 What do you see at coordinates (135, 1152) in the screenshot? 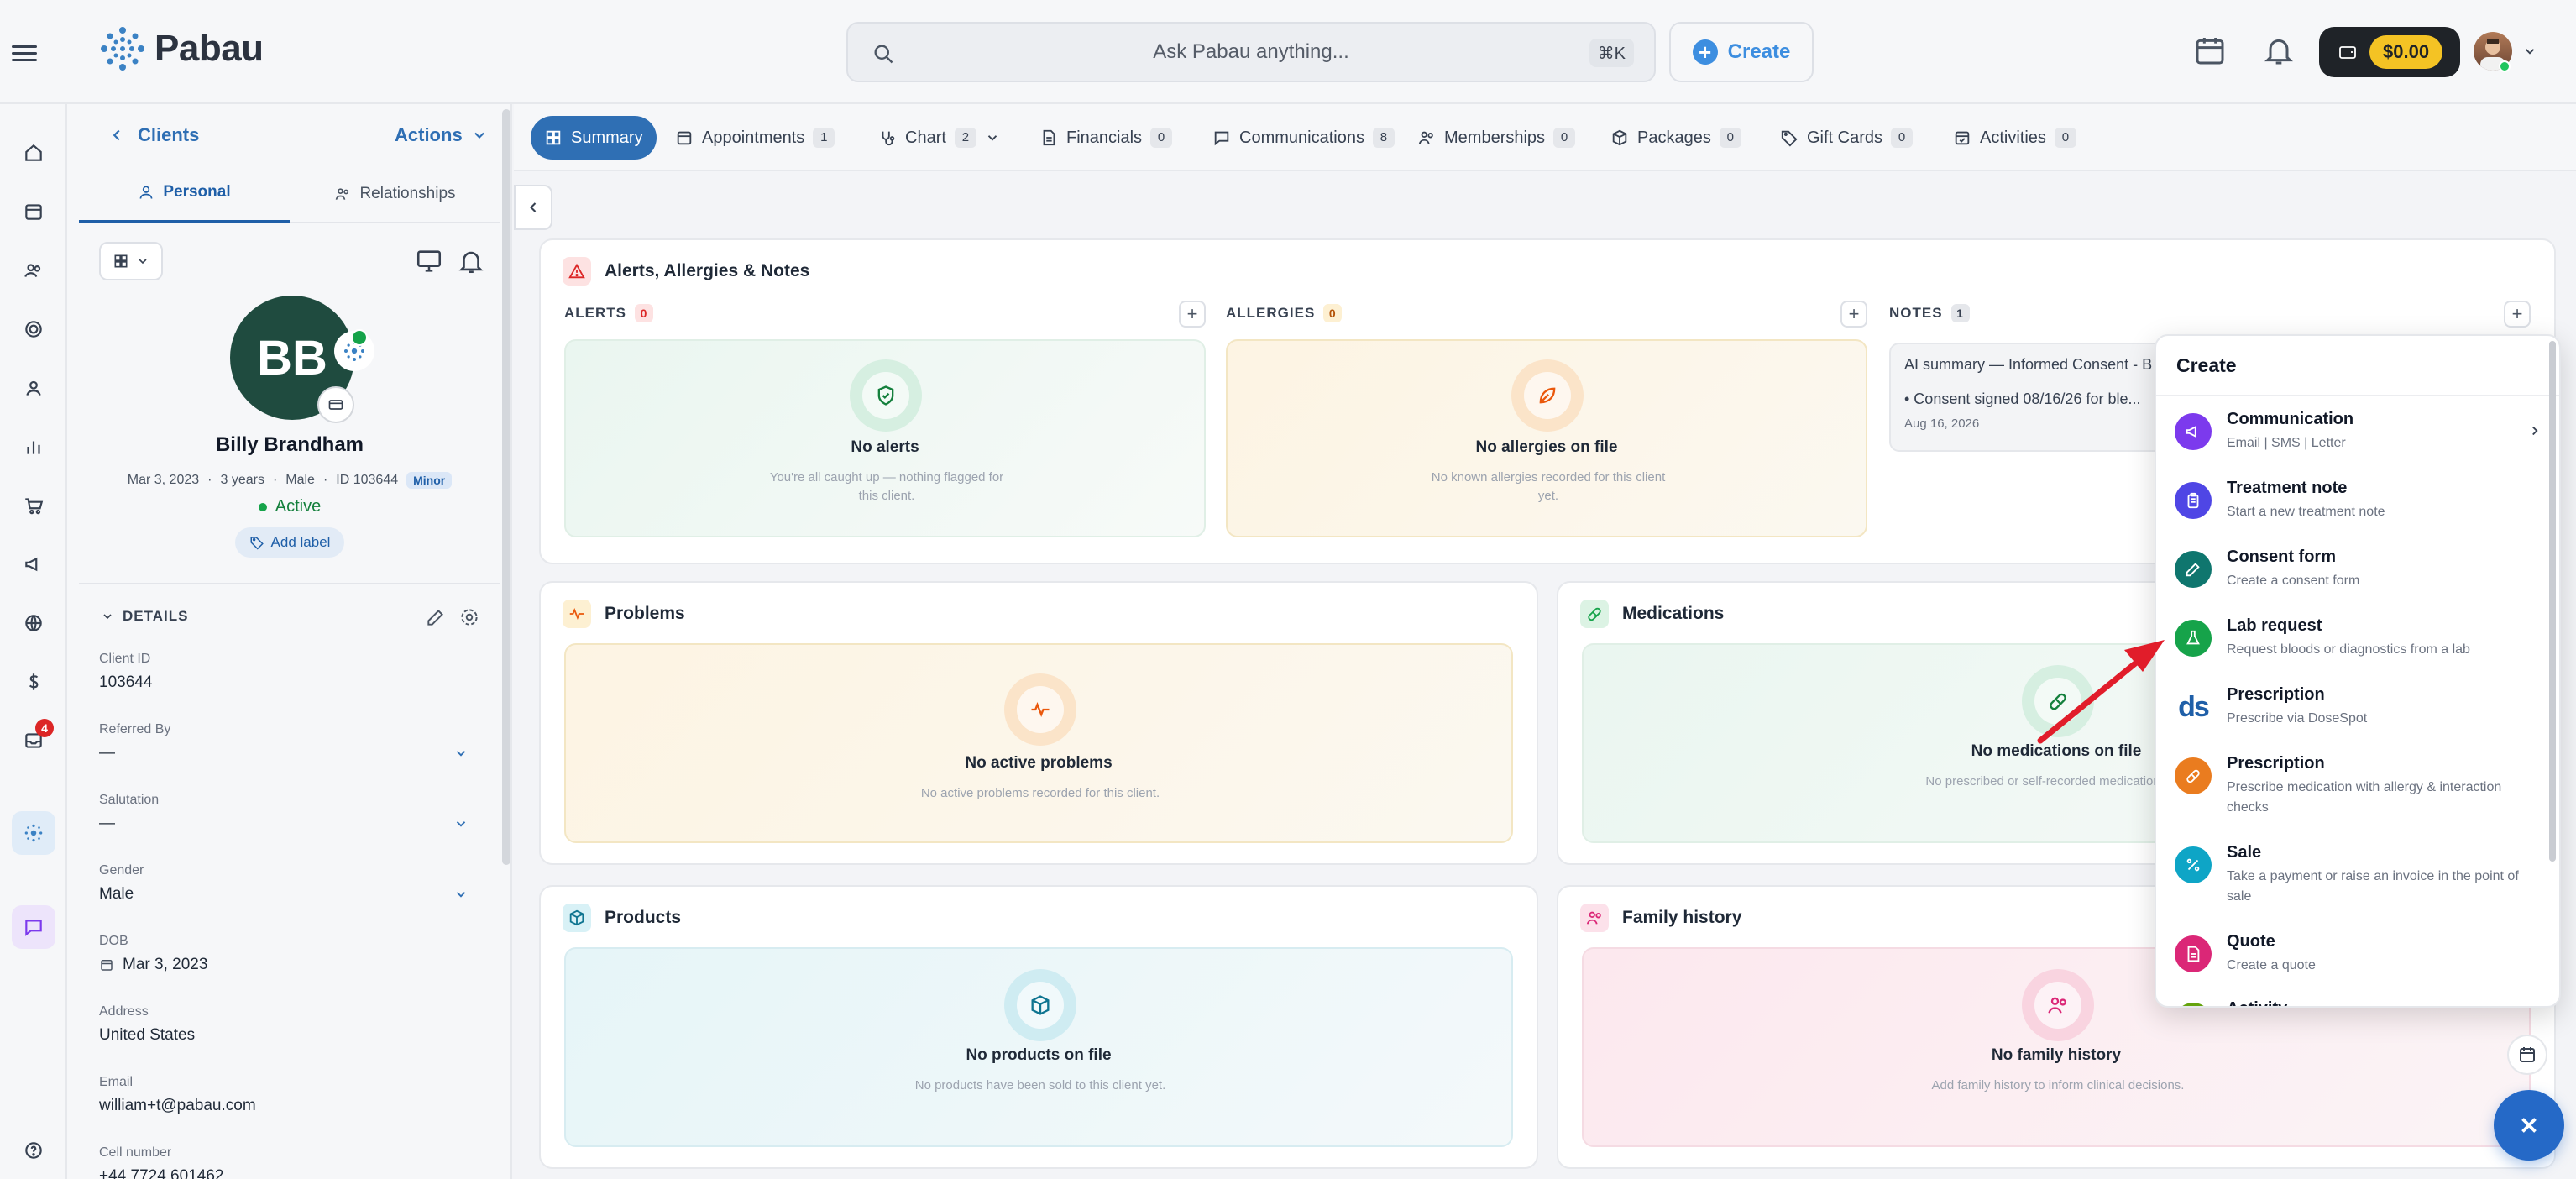
I see `field-label: Cell number` at bounding box center [135, 1152].